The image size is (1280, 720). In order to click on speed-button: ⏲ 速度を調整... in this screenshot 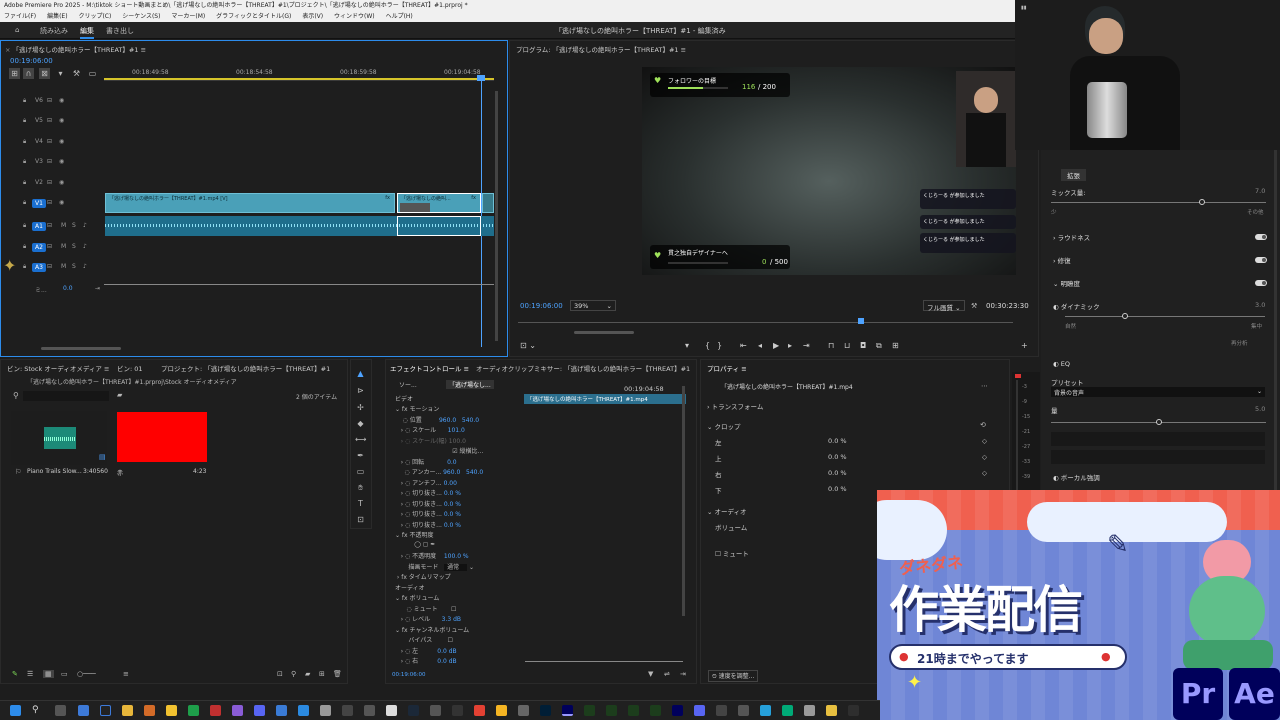, I will do `click(733, 676)`.